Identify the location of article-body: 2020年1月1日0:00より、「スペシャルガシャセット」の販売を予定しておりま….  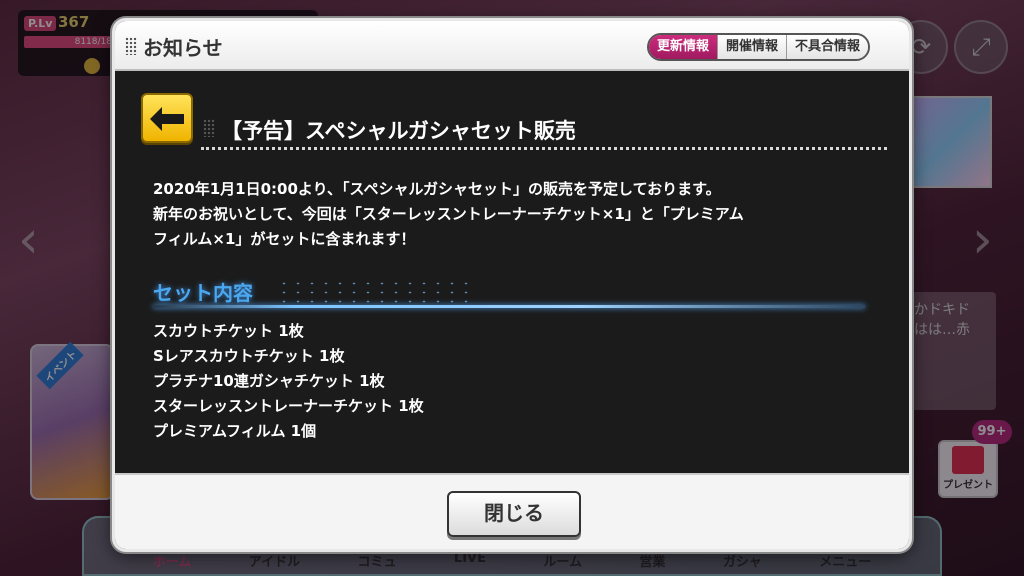
(523, 214).